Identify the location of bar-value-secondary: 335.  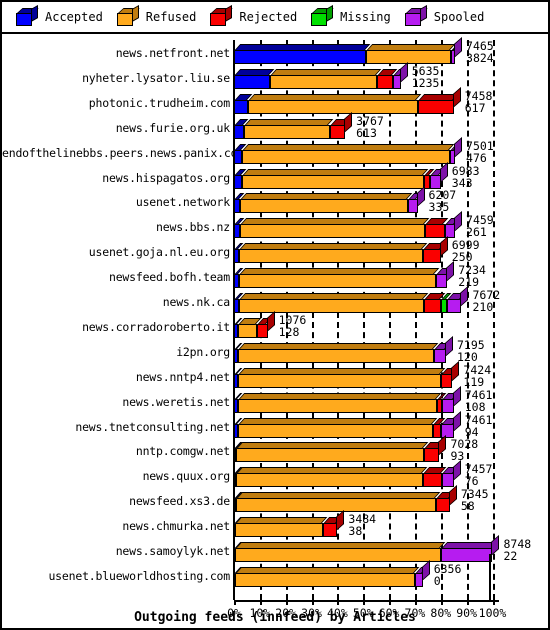
(439, 207).